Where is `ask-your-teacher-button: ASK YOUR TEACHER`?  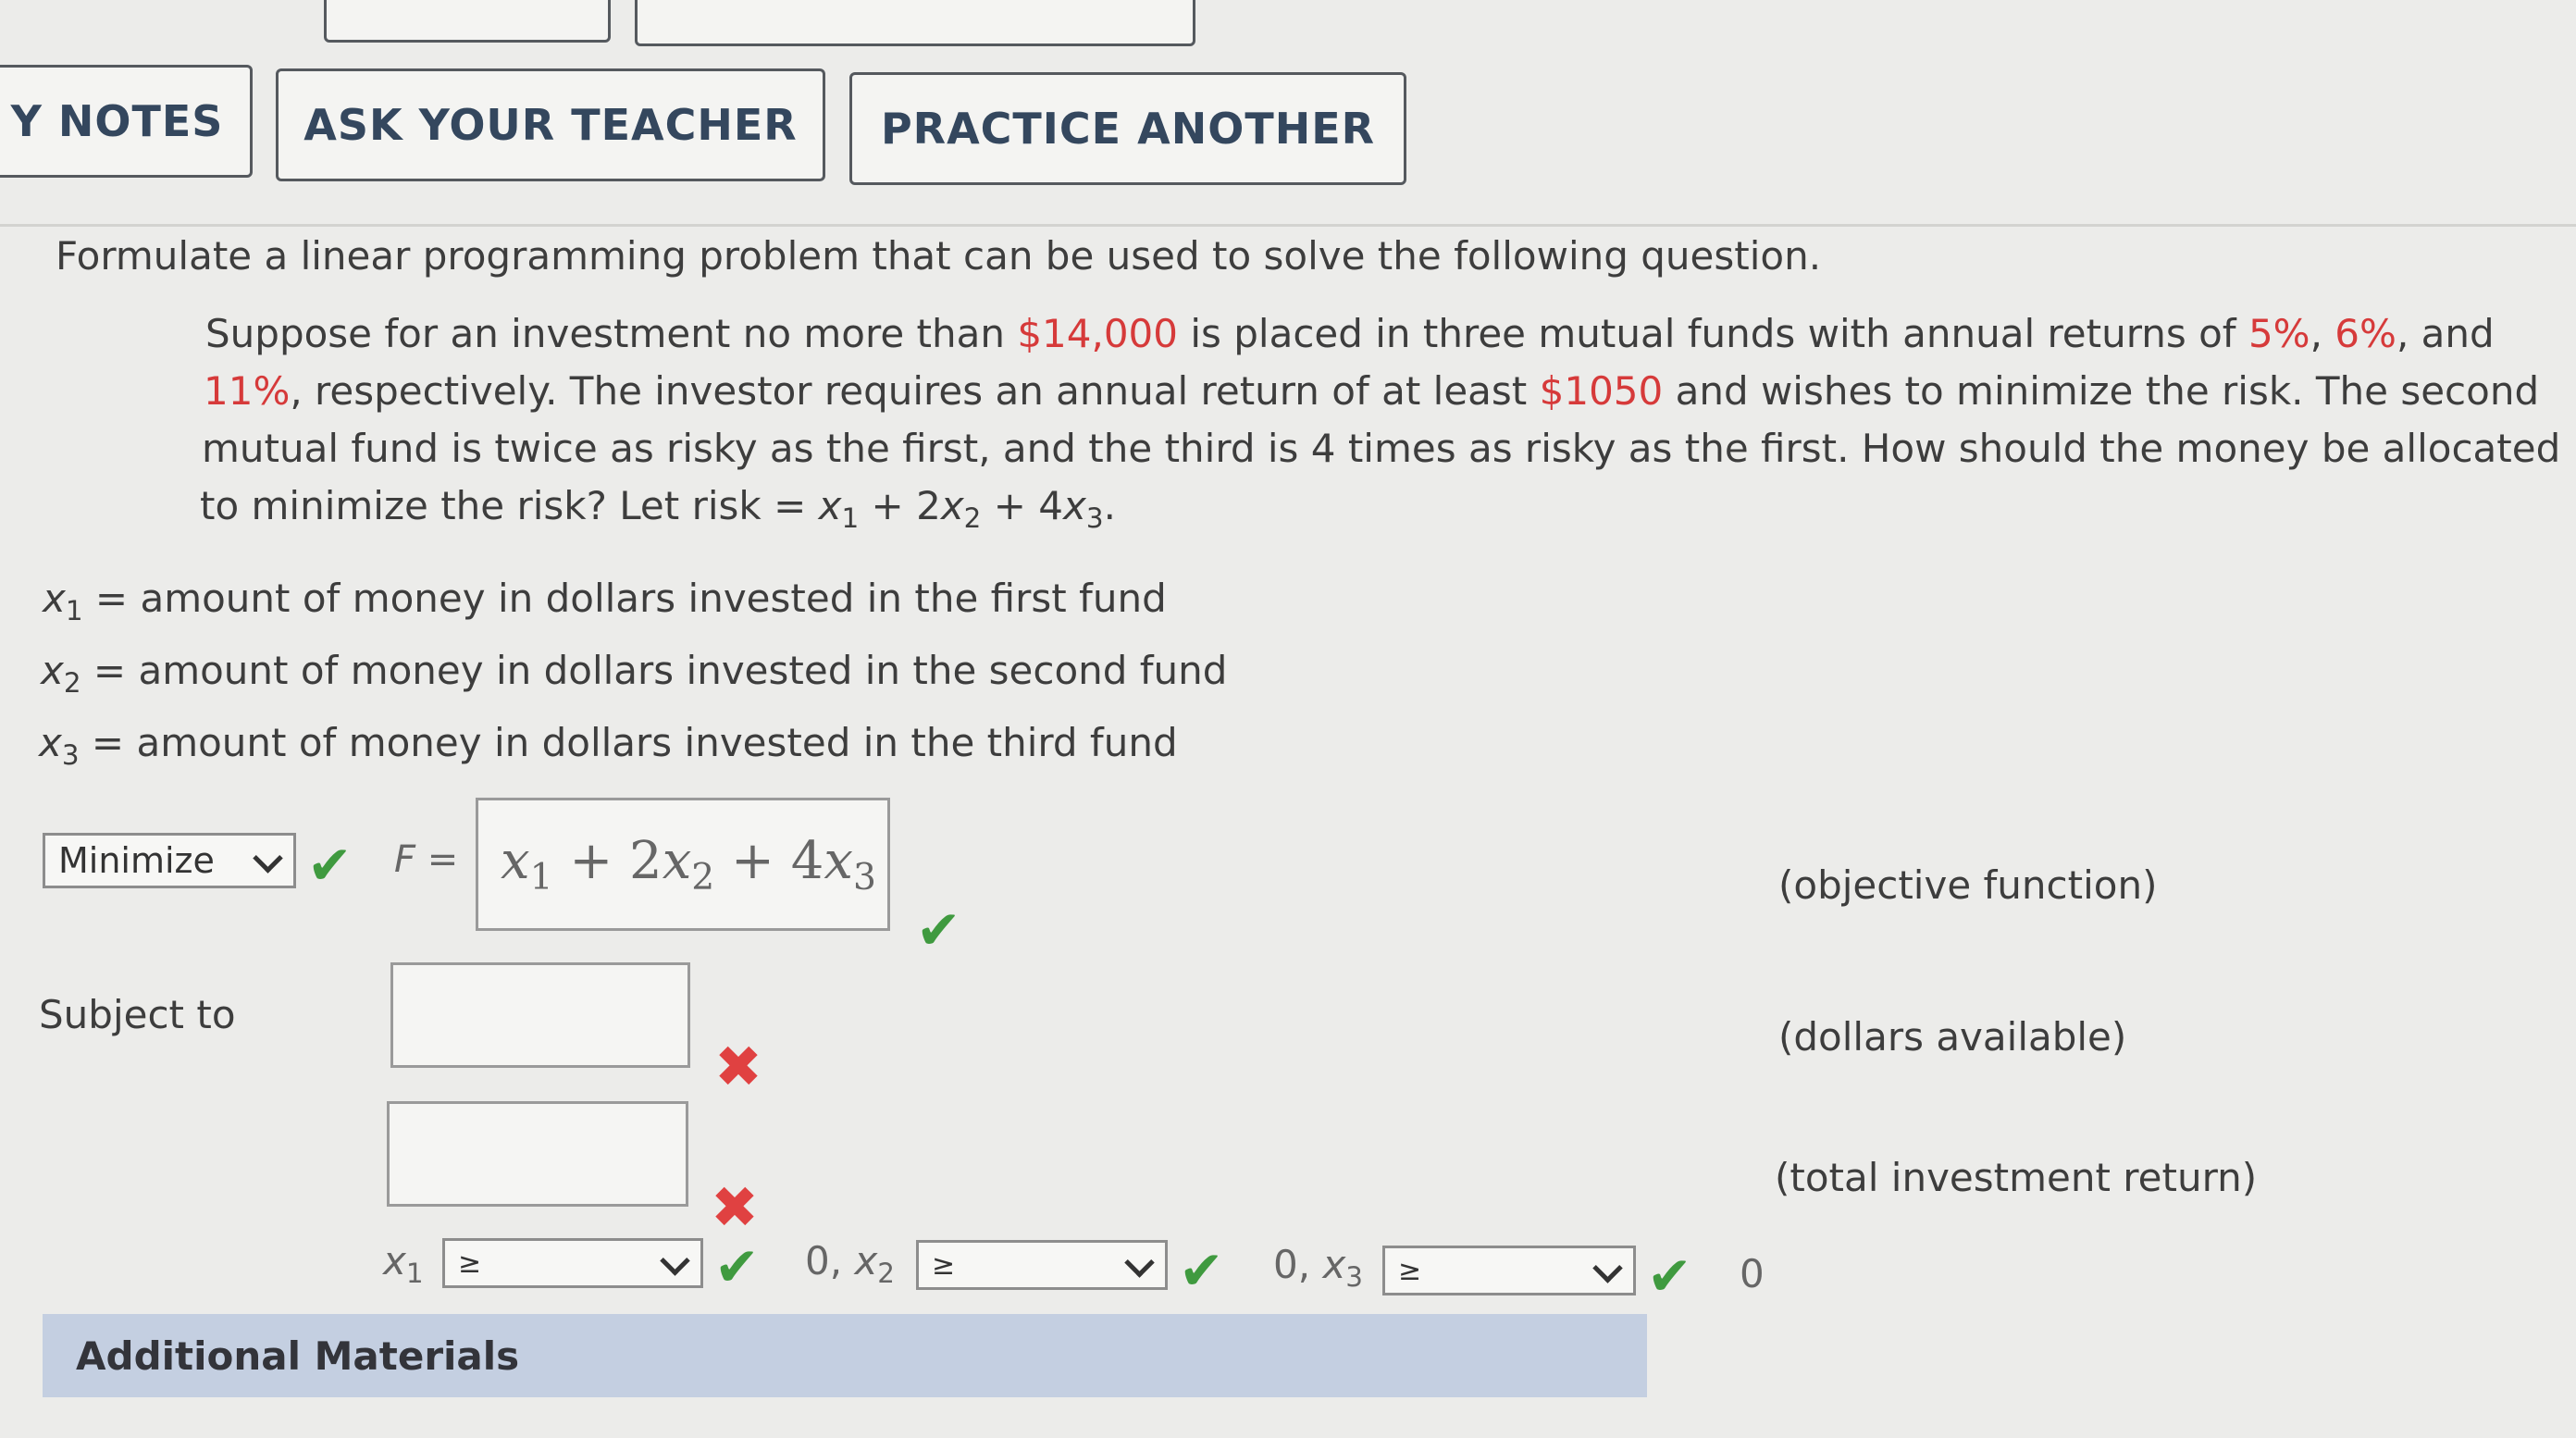
ask-your-teacher-button: ASK YOUR TEACHER is located at coordinates (550, 124).